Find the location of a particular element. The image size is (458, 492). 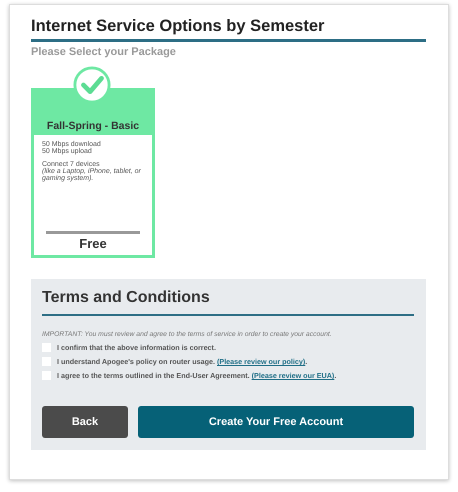

package-price: Free is located at coordinates (93, 244).